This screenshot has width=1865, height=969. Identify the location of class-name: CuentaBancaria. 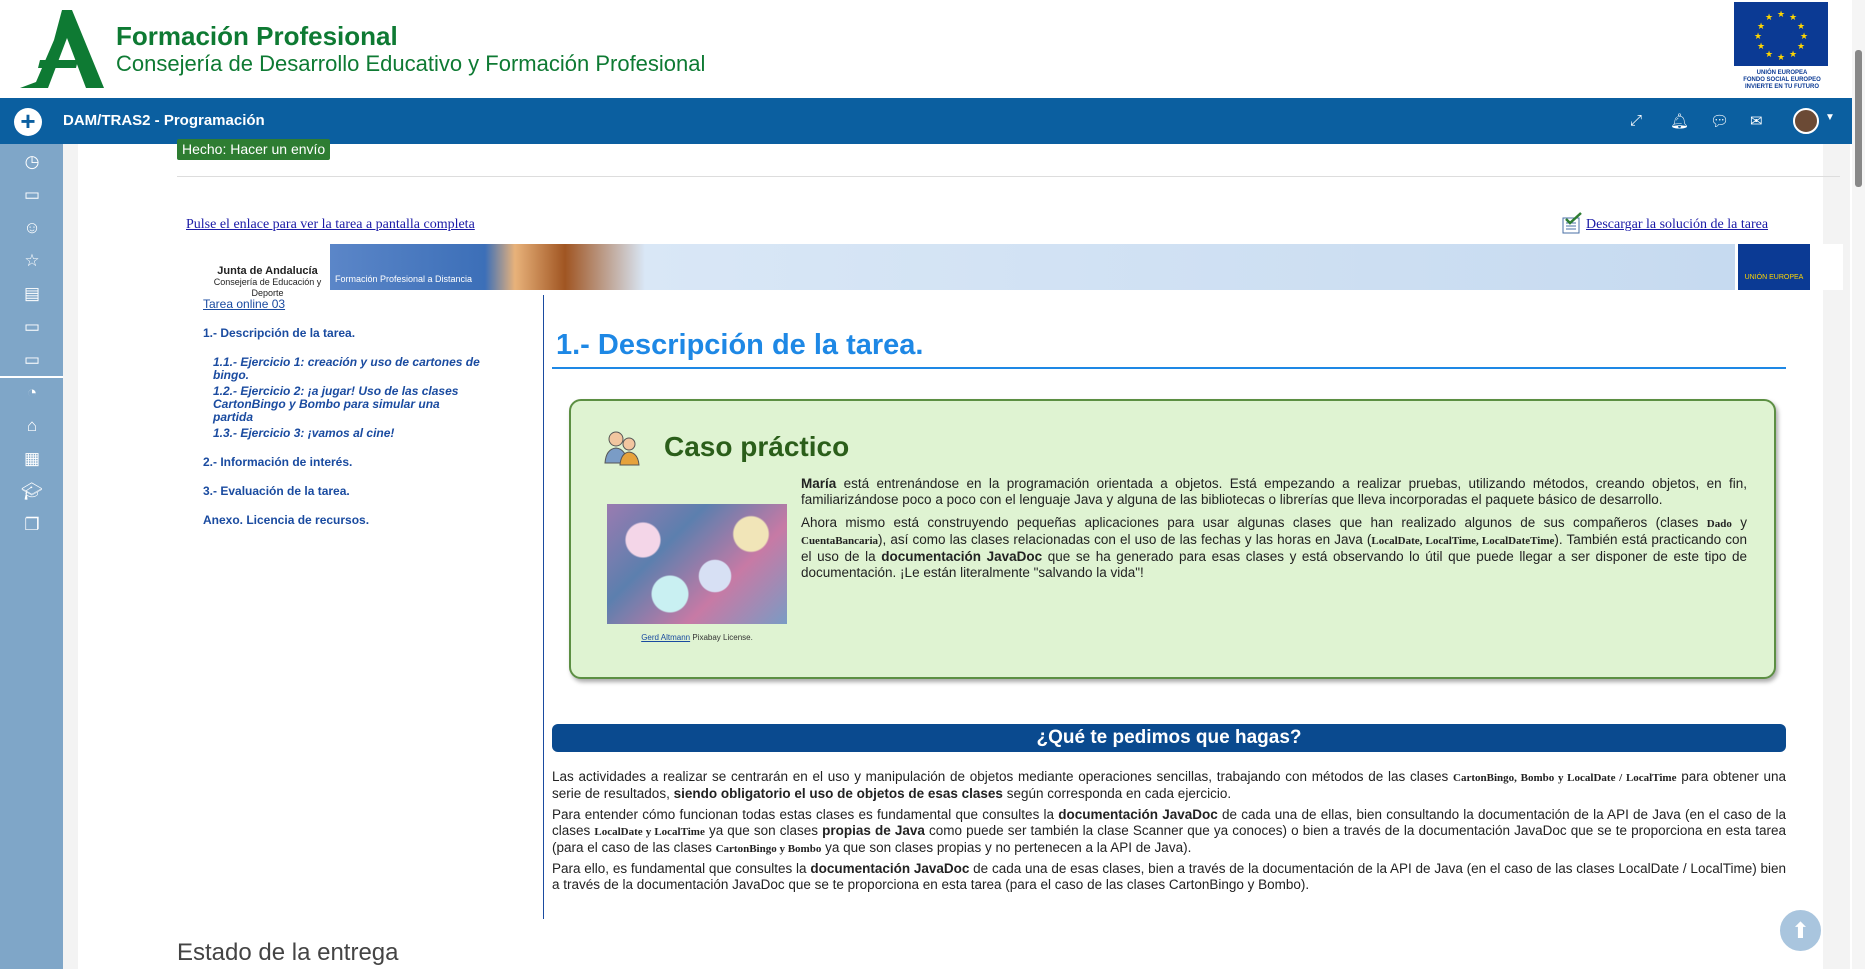
(839, 541).